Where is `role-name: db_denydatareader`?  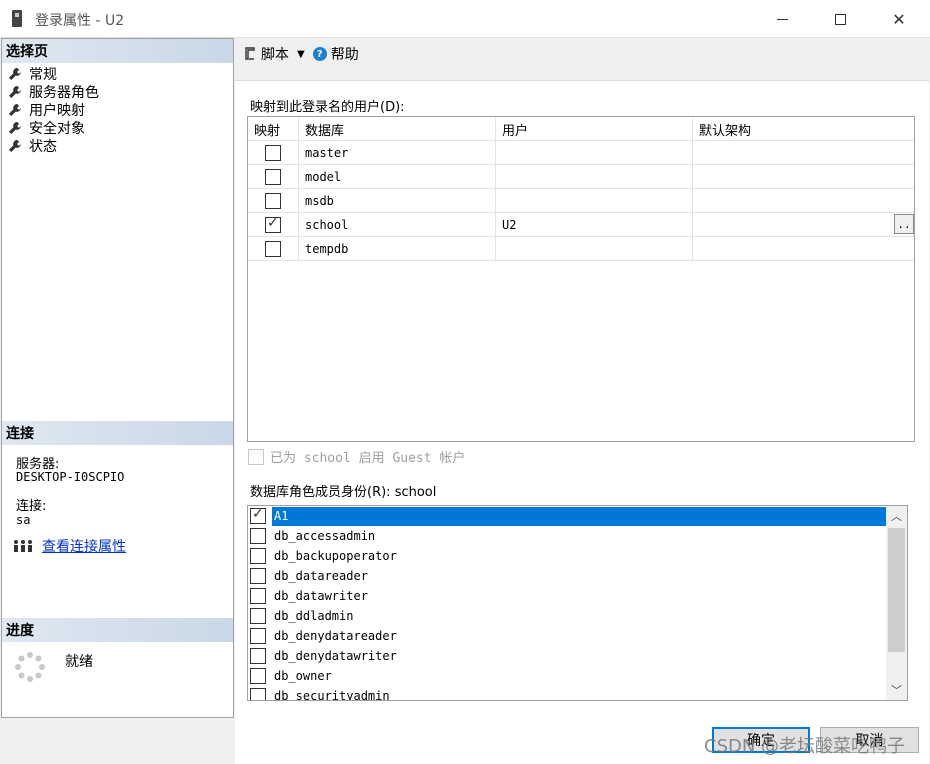
role-name: db_denydatareader is located at coordinates (335, 636).